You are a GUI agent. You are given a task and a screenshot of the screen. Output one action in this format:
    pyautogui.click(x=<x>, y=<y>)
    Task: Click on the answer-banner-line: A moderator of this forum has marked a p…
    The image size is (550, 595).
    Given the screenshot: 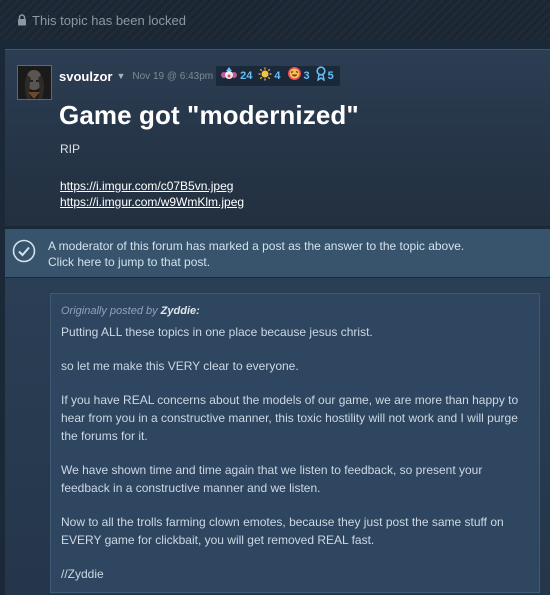 What is the action you would take?
    pyautogui.click(x=256, y=246)
    